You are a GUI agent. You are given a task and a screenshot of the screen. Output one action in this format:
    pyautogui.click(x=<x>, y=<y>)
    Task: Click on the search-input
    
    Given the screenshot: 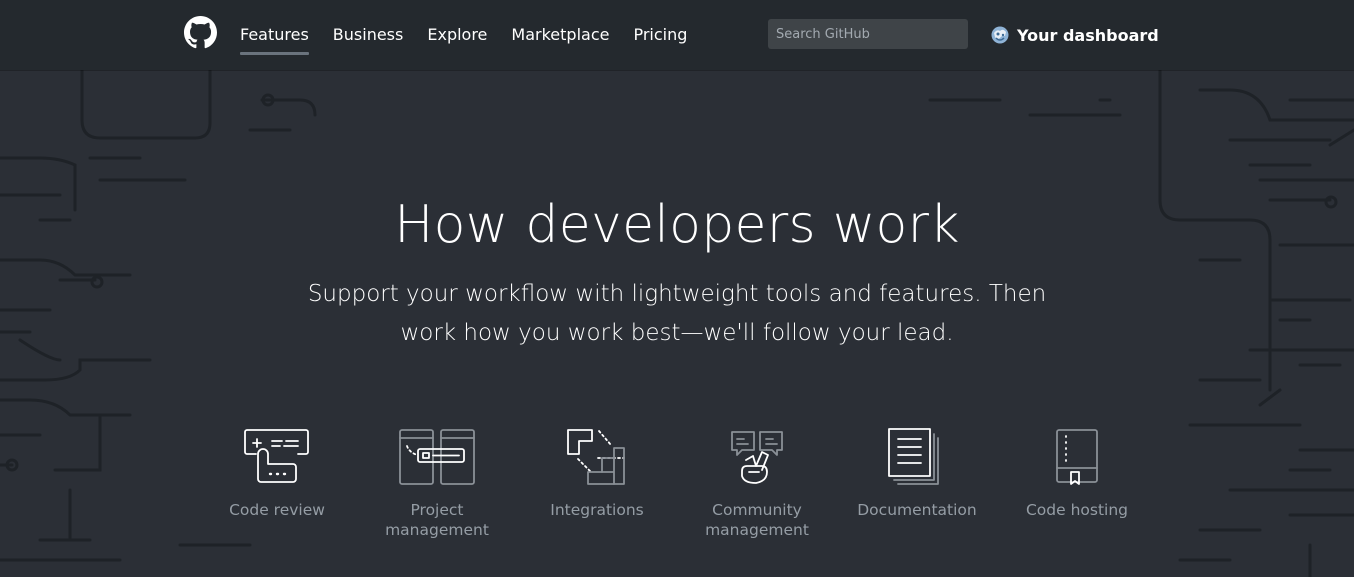 What is the action you would take?
    pyautogui.click(x=868, y=34)
    